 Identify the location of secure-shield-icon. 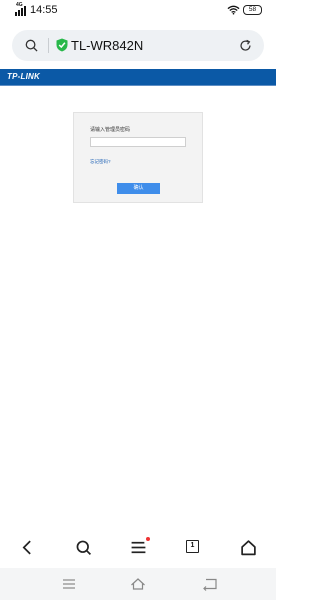
(62, 45).